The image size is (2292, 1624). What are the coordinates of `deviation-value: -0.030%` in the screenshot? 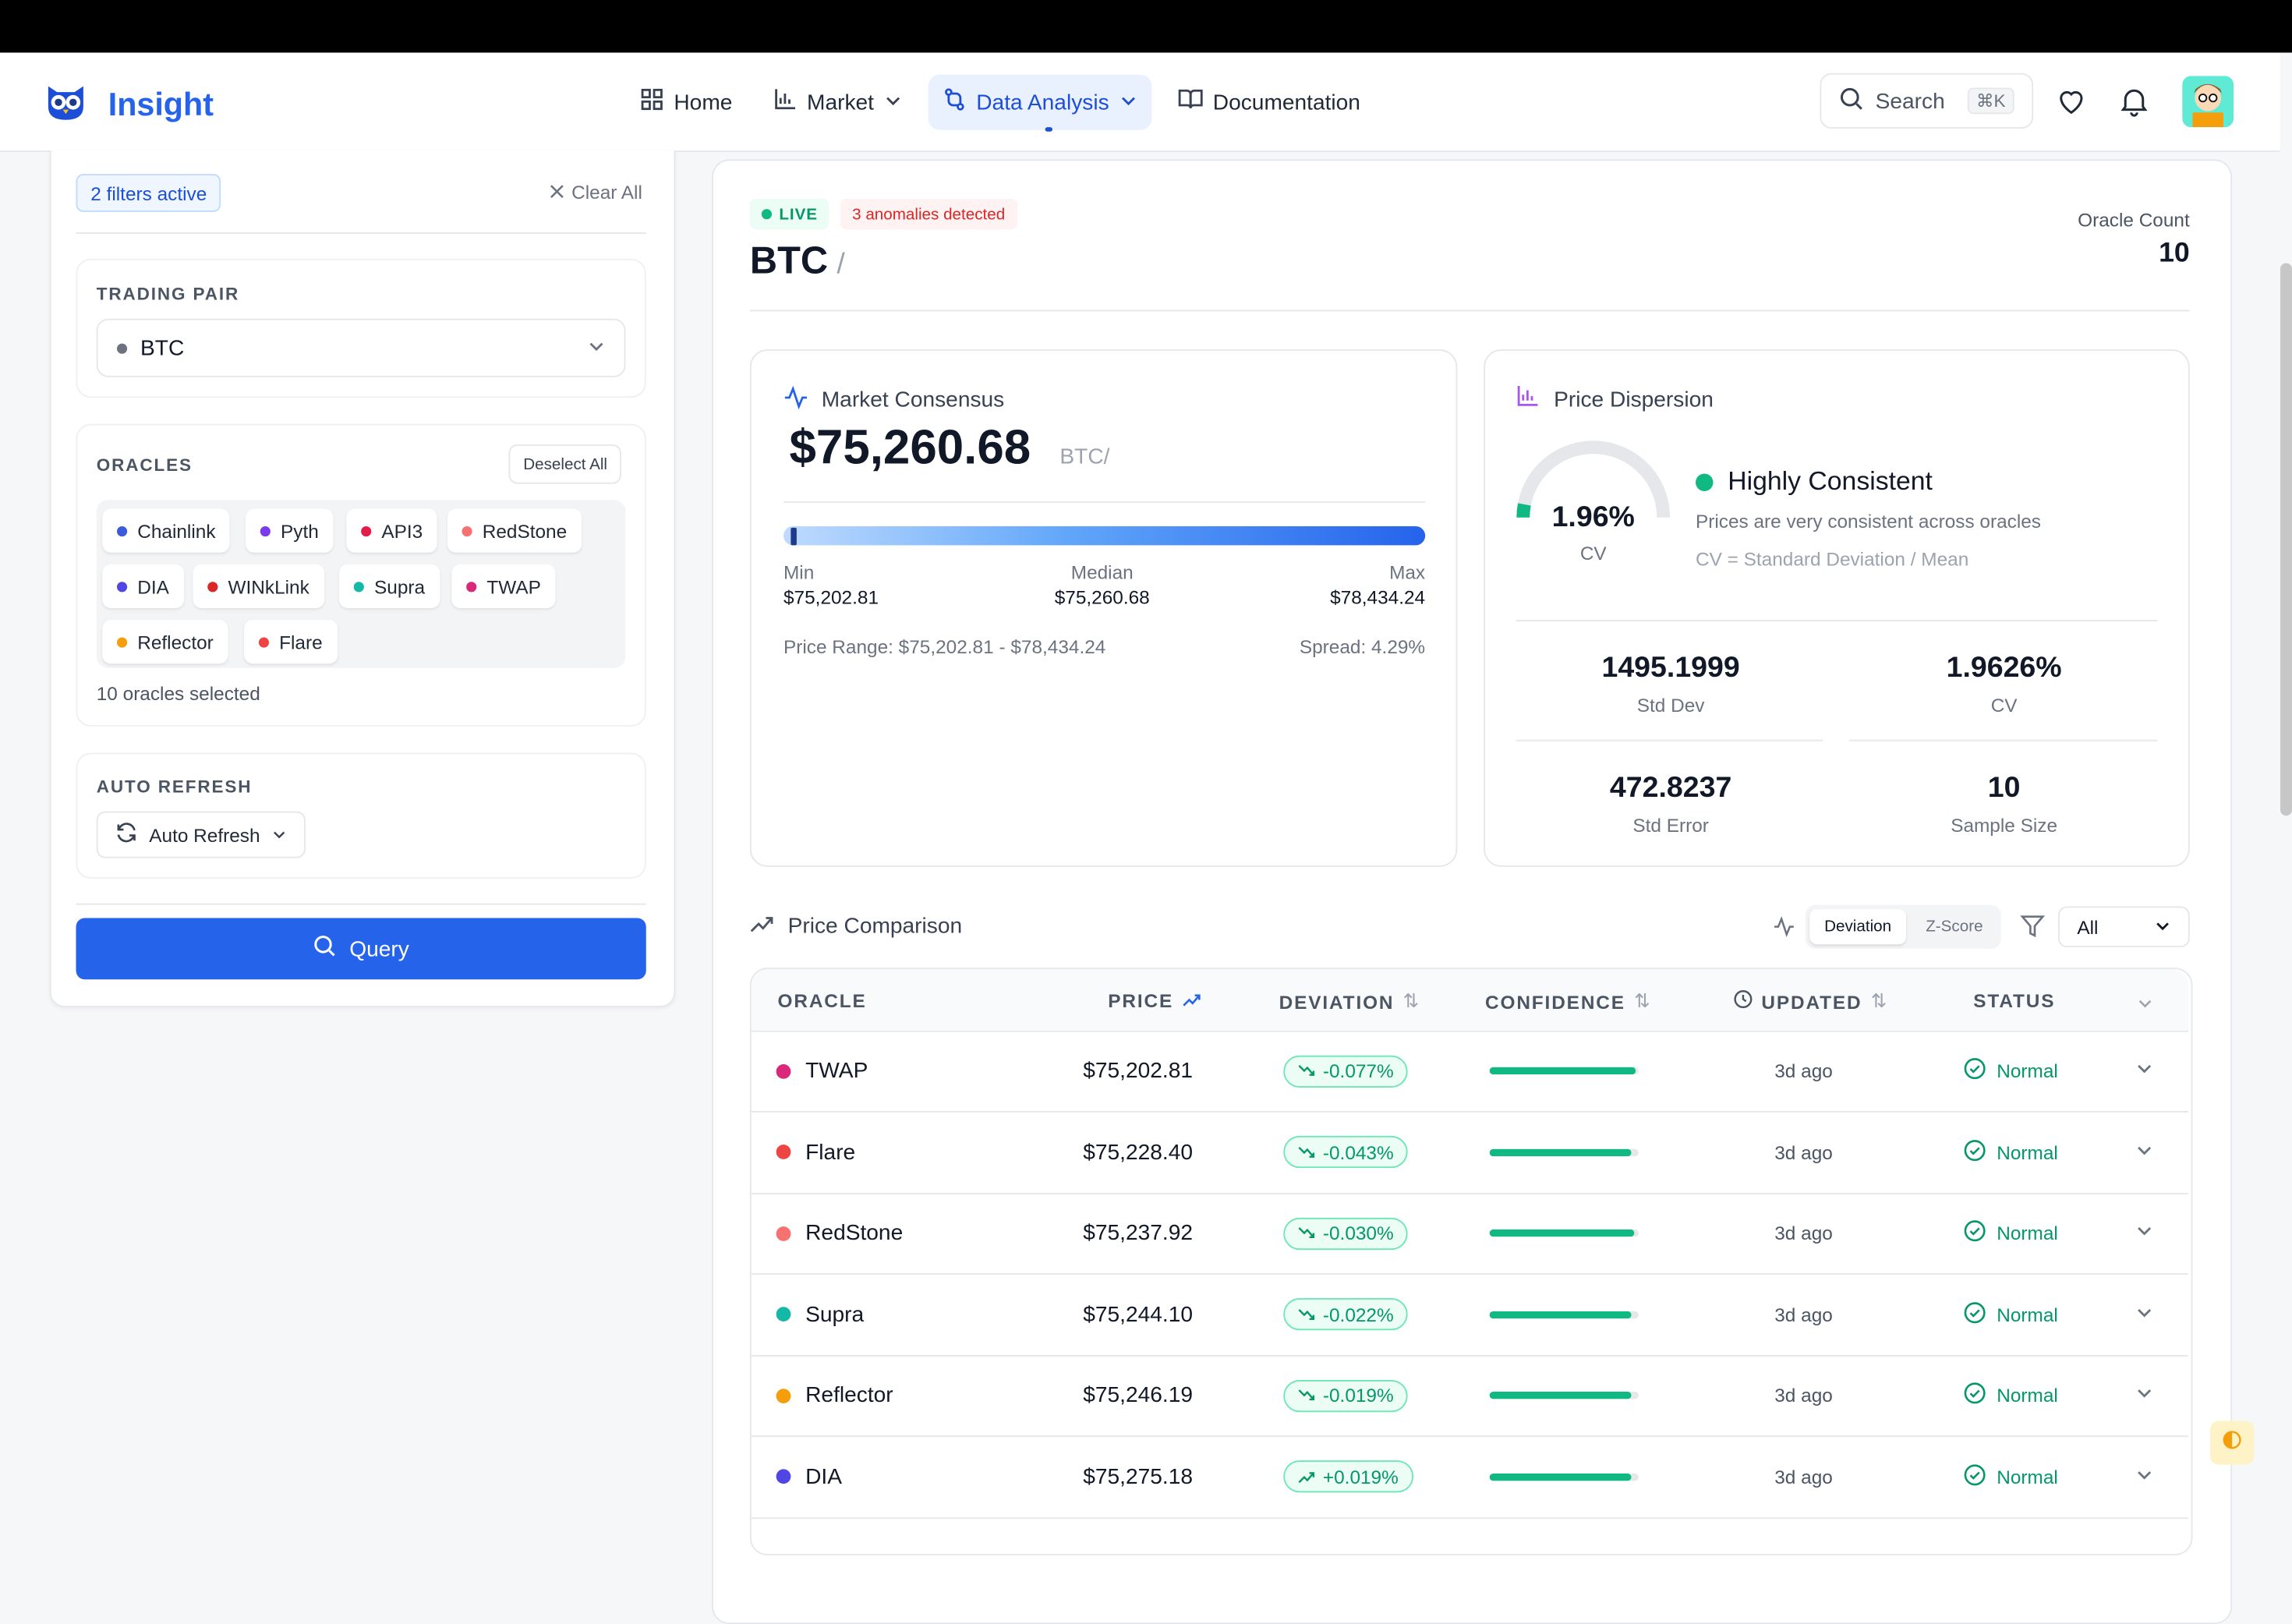 It's located at (1358, 1233).